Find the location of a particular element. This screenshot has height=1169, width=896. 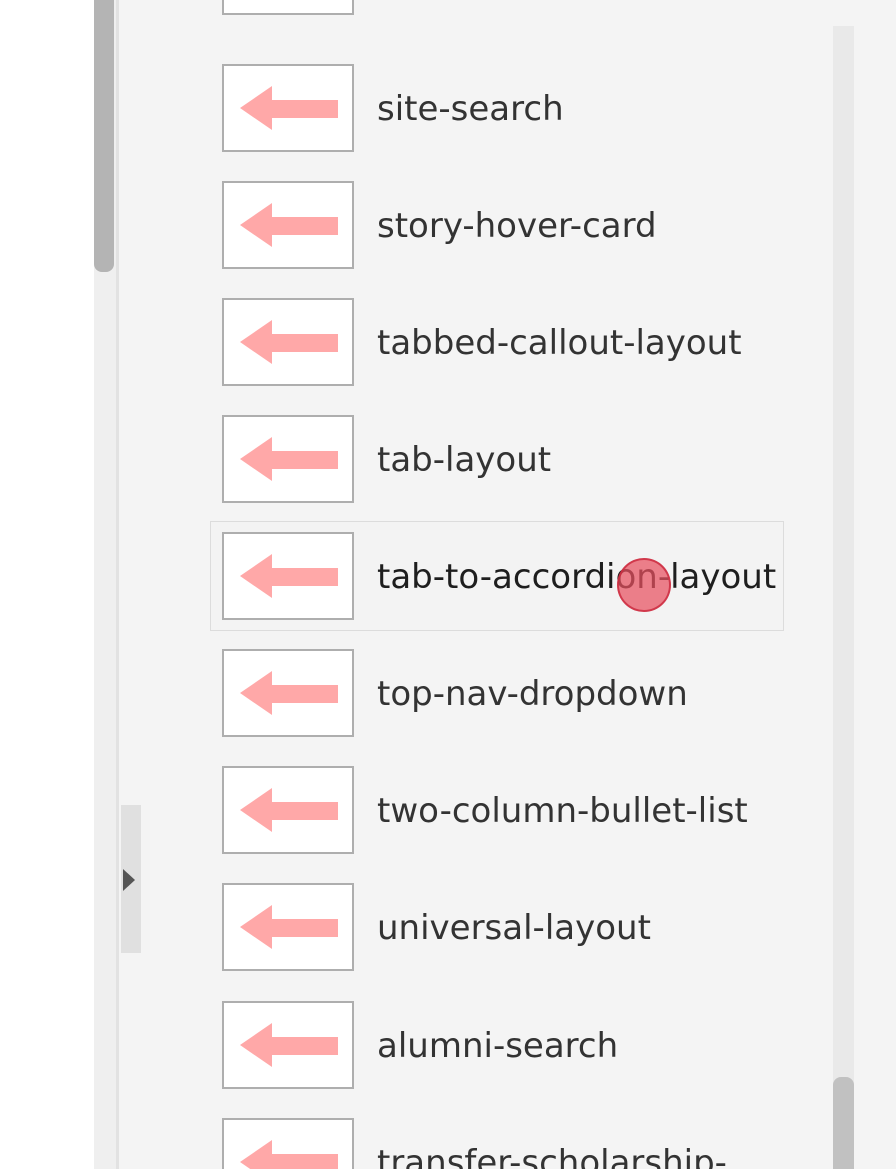

list-item: tabbed-callout-layout is located at coordinates (497, 342).